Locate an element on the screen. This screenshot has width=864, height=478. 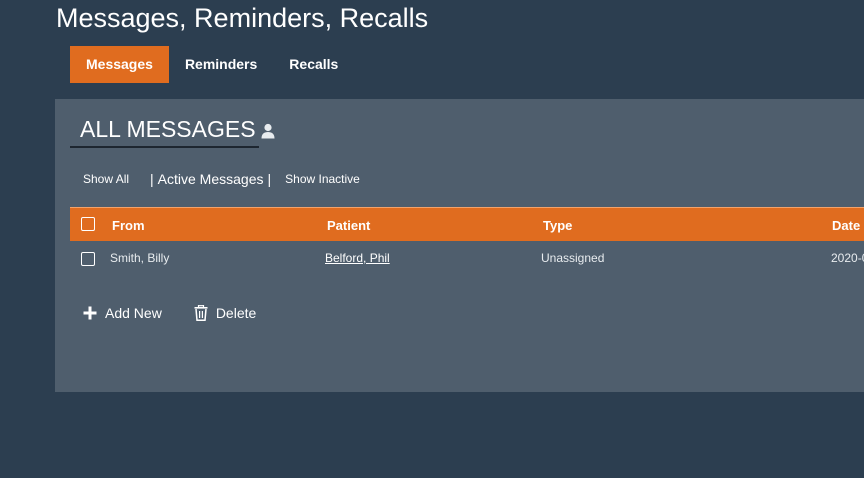
add-new-button: Add New is located at coordinates (122, 313).